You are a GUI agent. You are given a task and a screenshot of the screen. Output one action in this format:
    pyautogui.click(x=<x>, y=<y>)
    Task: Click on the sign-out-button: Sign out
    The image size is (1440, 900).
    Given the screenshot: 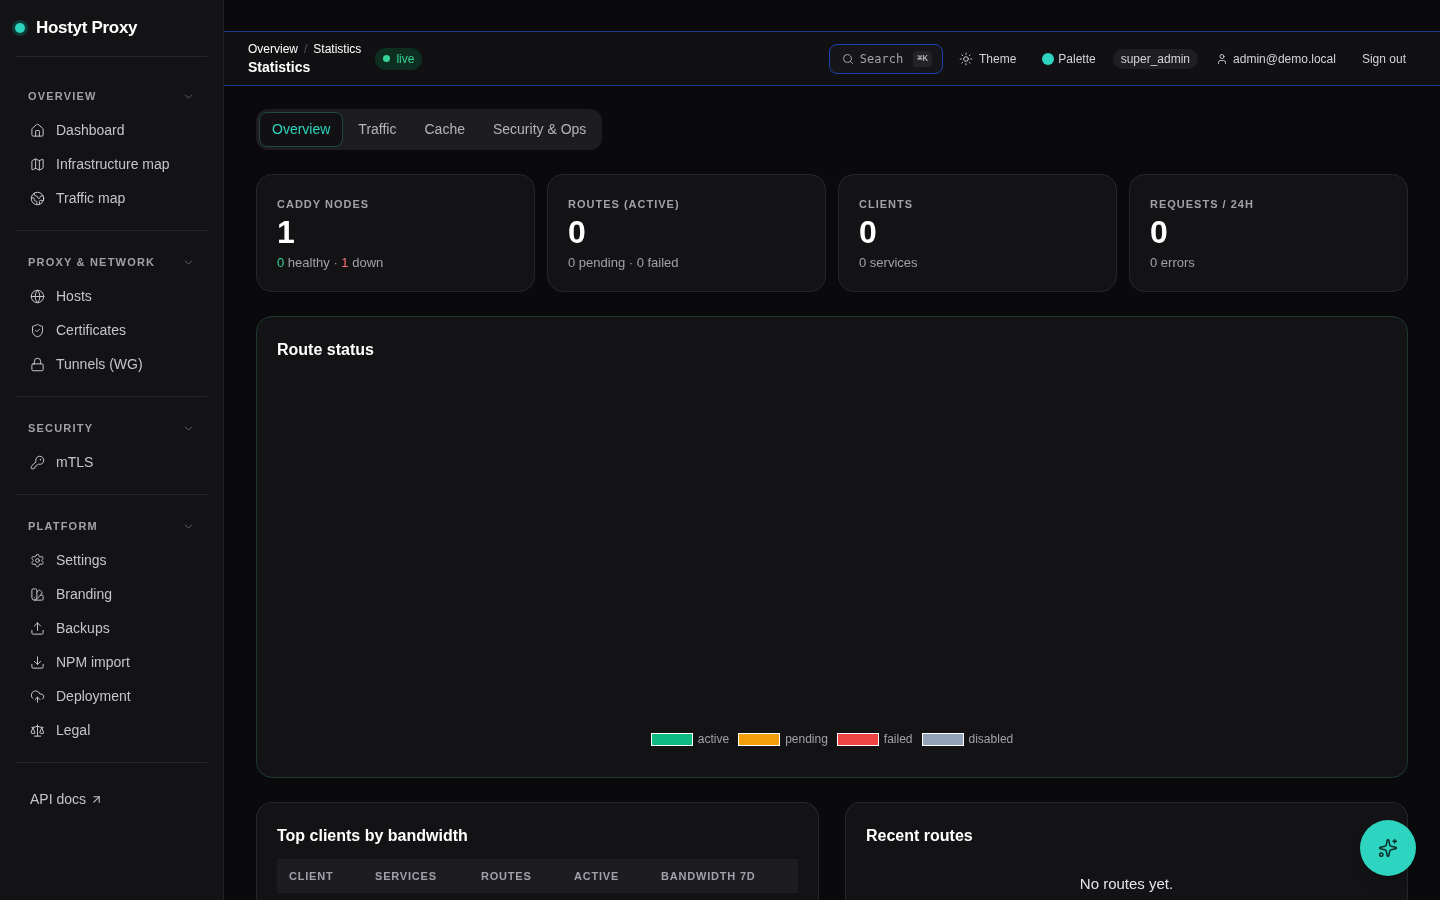 What is the action you would take?
    pyautogui.click(x=1383, y=58)
    